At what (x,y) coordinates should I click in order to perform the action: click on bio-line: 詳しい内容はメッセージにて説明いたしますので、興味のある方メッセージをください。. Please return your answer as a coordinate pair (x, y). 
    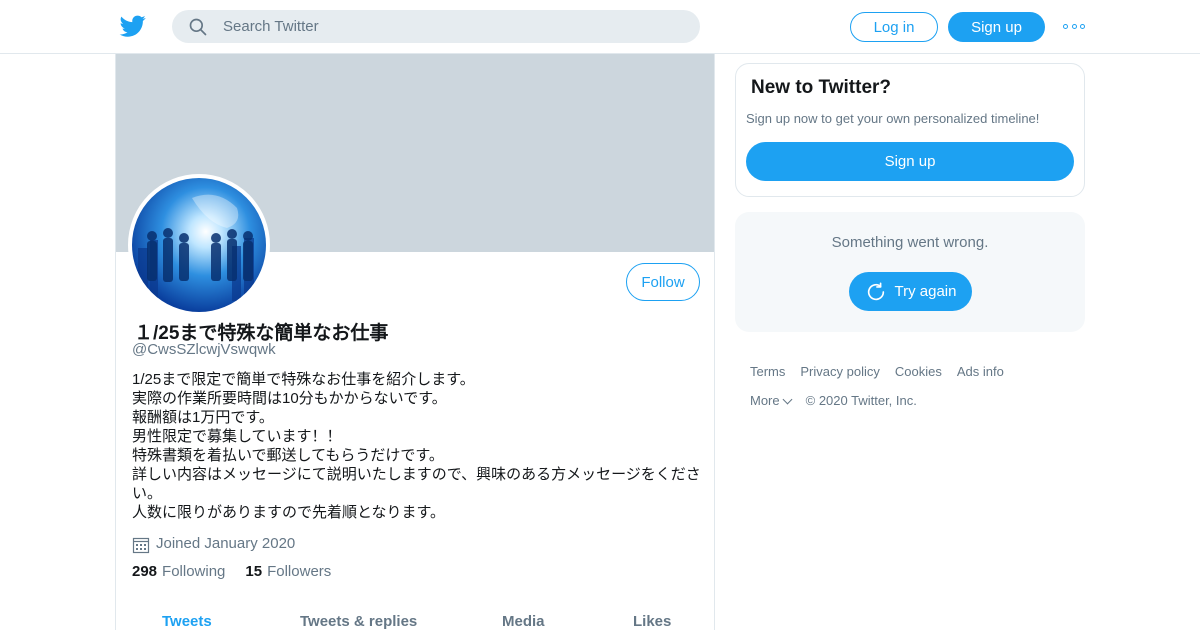
    Looking at the image, I should click on (416, 484).